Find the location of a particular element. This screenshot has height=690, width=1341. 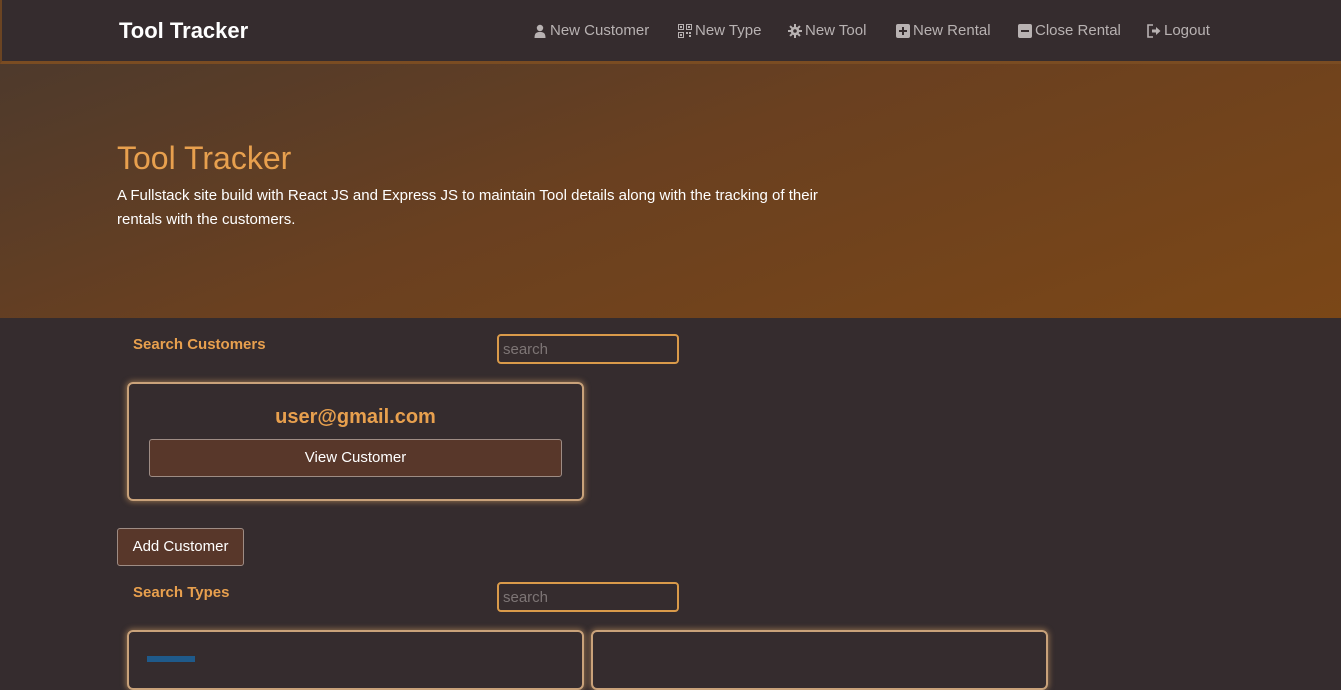

qrcode-icon is located at coordinates (685, 30).